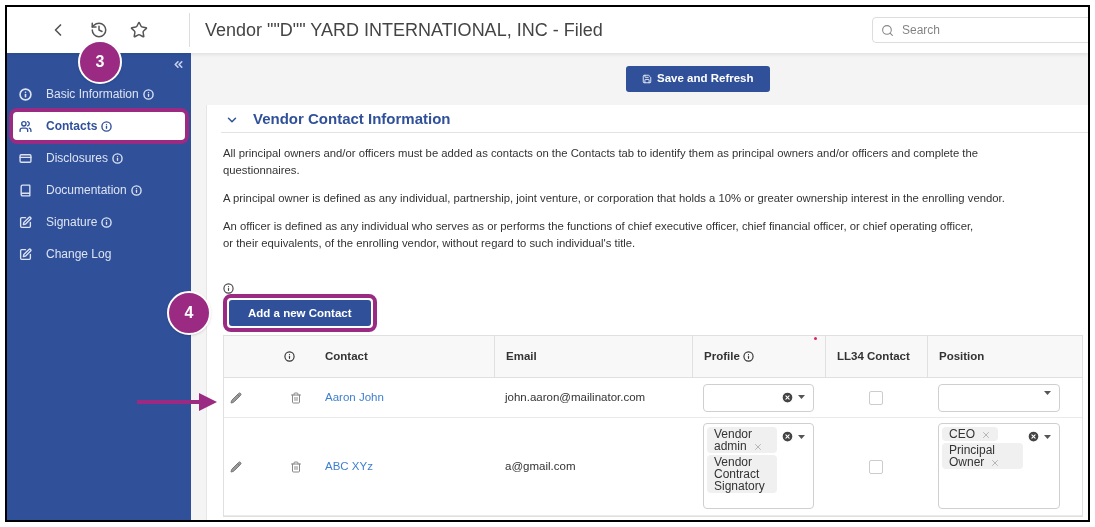 This screenshot has width=1095, height=527. Describe the element at coordinates (25, 126) in the screenshot. I see `users-icon` at that location.